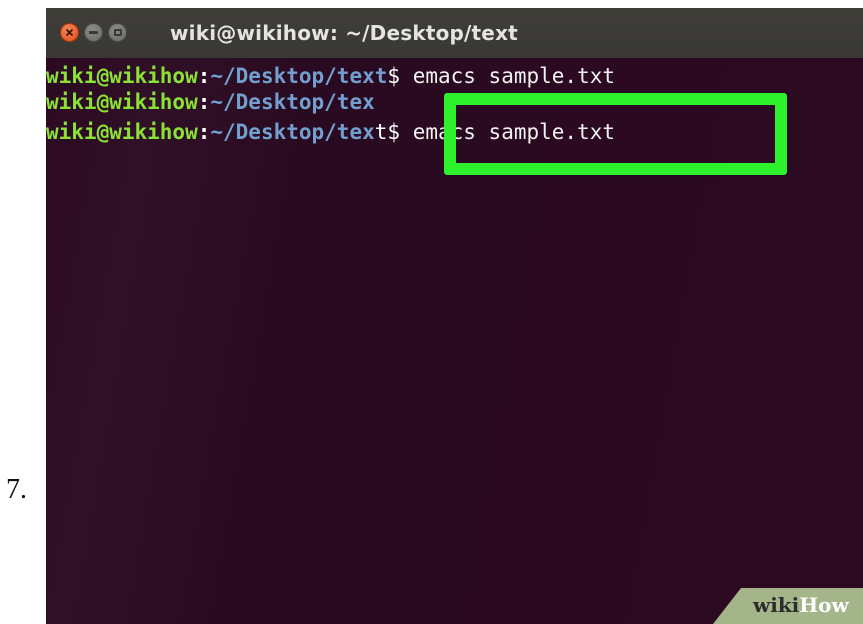 The image size is (863, 624). I want to click on watermark-how: How, so click(824, 605).